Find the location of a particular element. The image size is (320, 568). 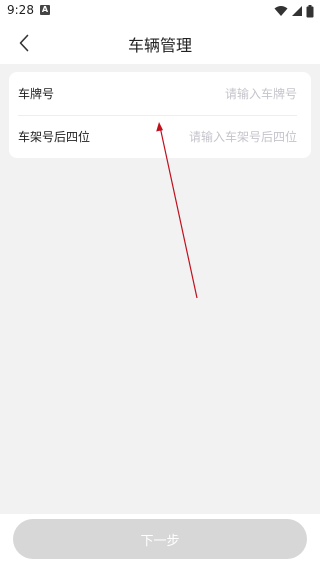

page-title: 车辆管理 is located at coordinates (159, 45).